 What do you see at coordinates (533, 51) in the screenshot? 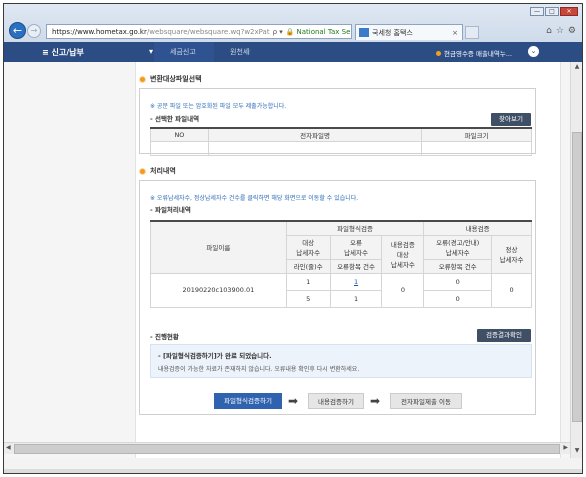
I see `nav-expand-icon: ⌄` at bounding box center [533, 51].